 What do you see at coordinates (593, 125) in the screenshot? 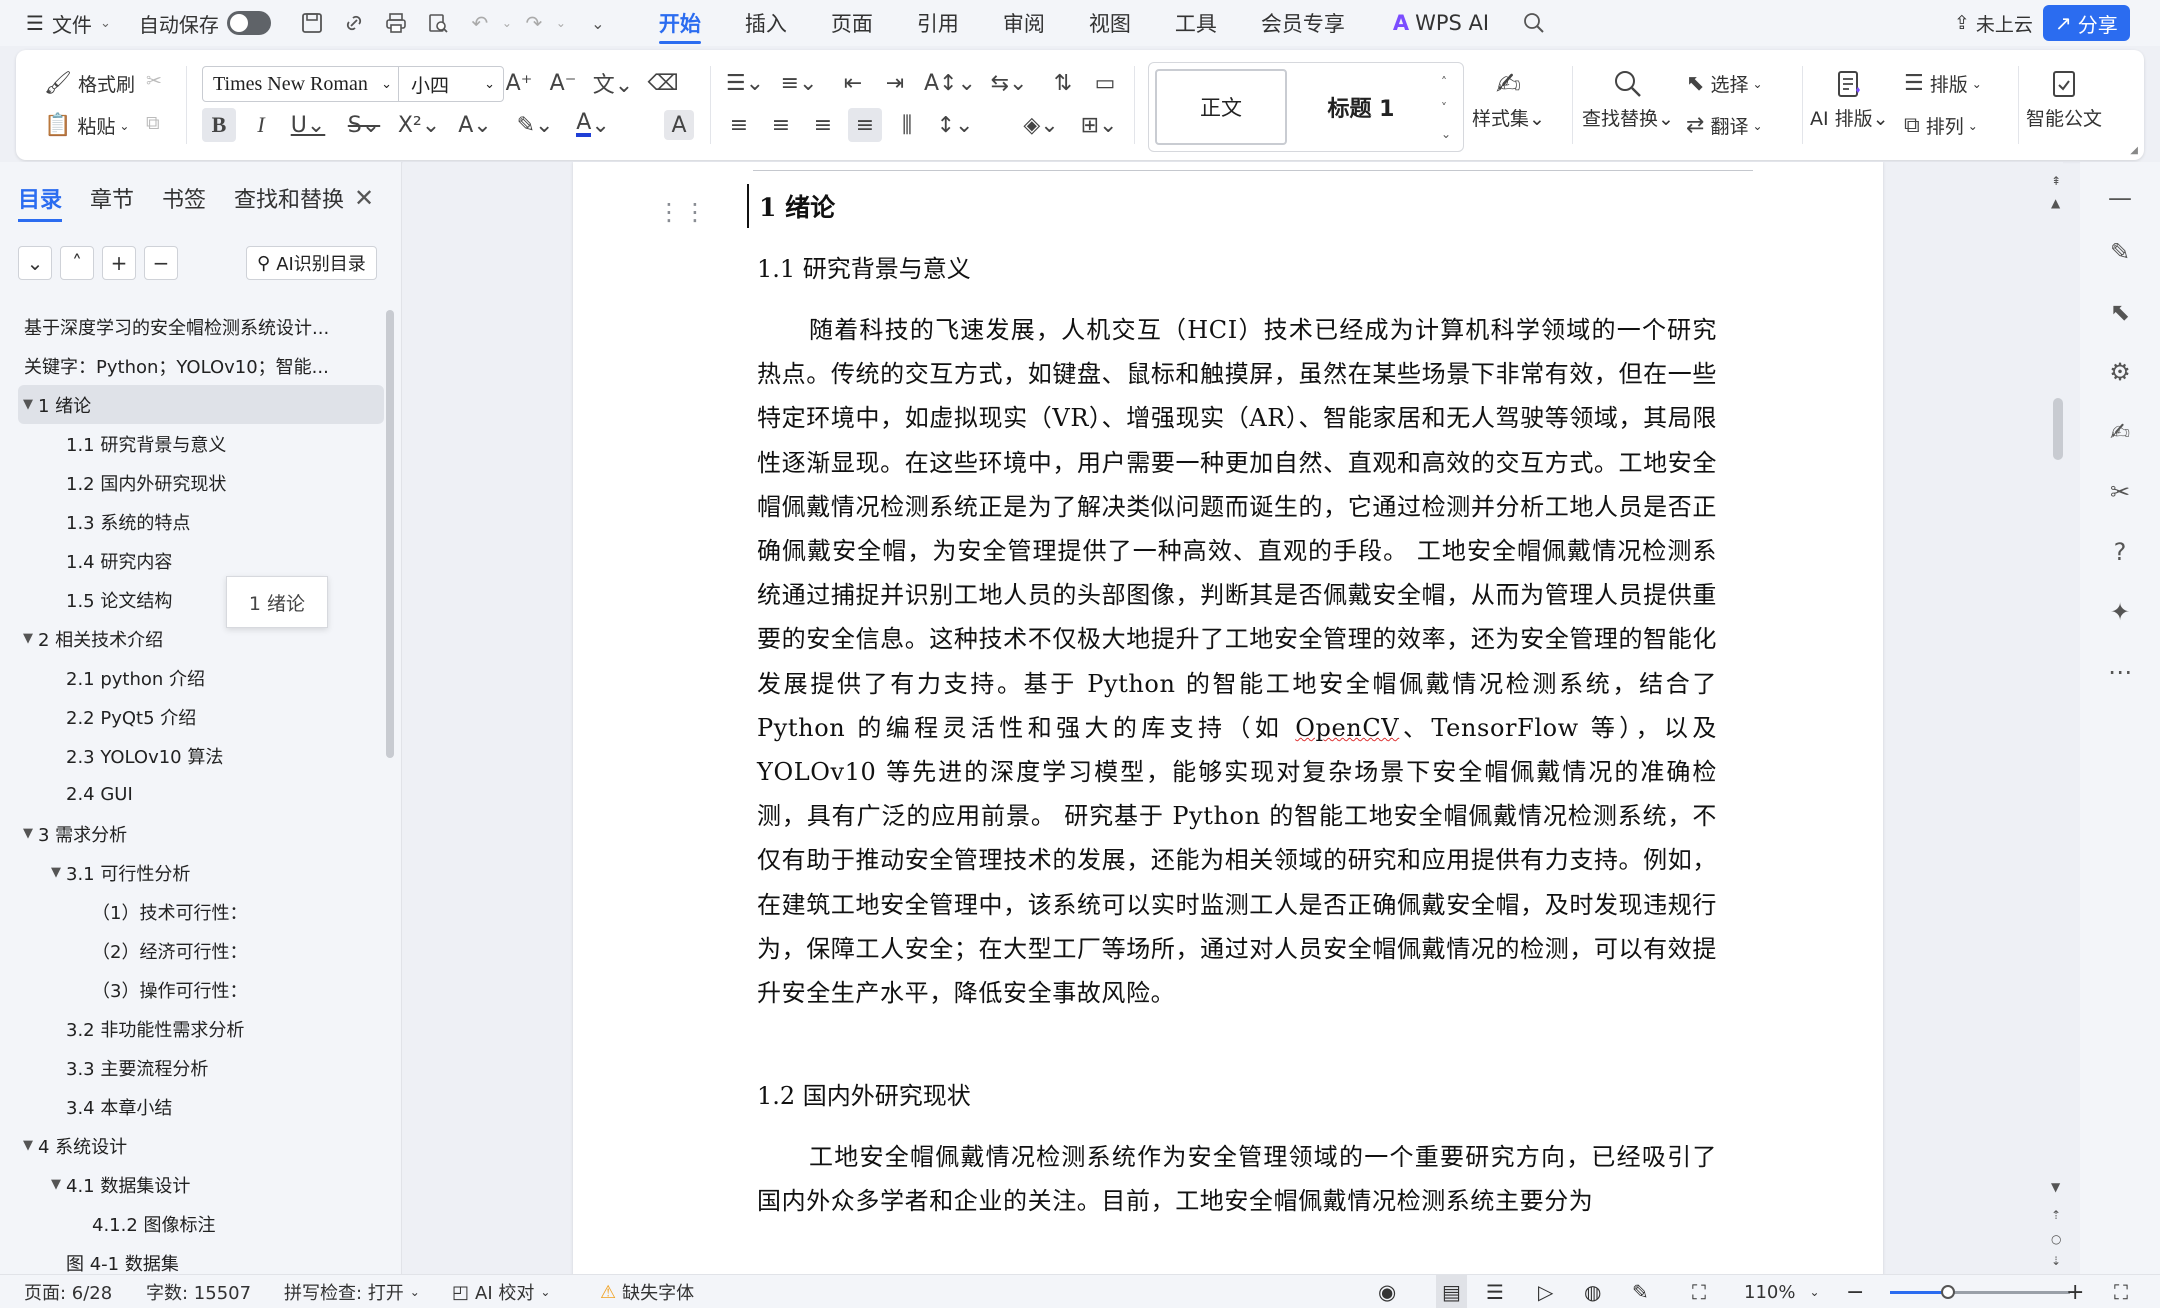
I see `font-color-icon: A ⌄` at bounding box center [593, 125].